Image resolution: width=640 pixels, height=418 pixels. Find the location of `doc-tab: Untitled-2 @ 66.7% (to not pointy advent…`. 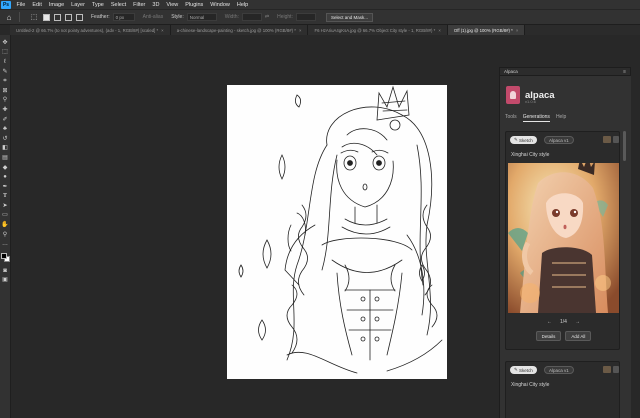

doc-tab: Untitled-2 @ 66.7% (to not pointy advent… is located at coordinates (90, 30).